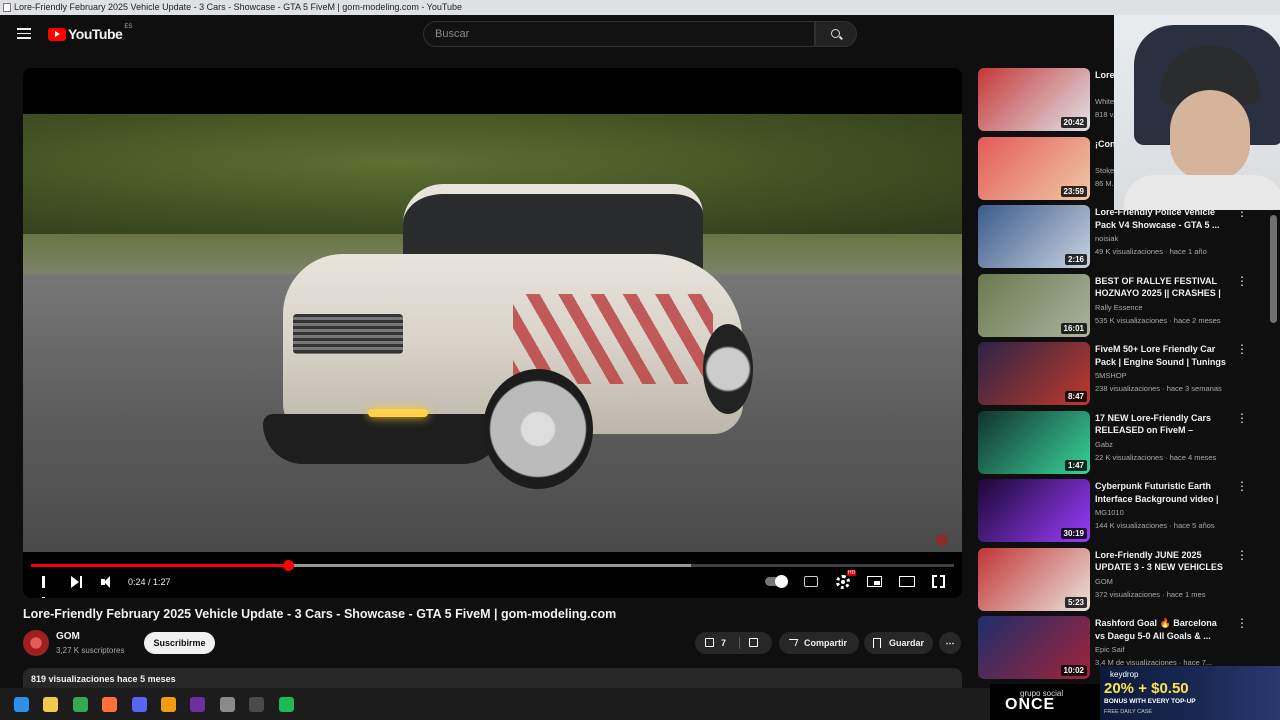  I want to click on like-count: 7, so click(723, 643).